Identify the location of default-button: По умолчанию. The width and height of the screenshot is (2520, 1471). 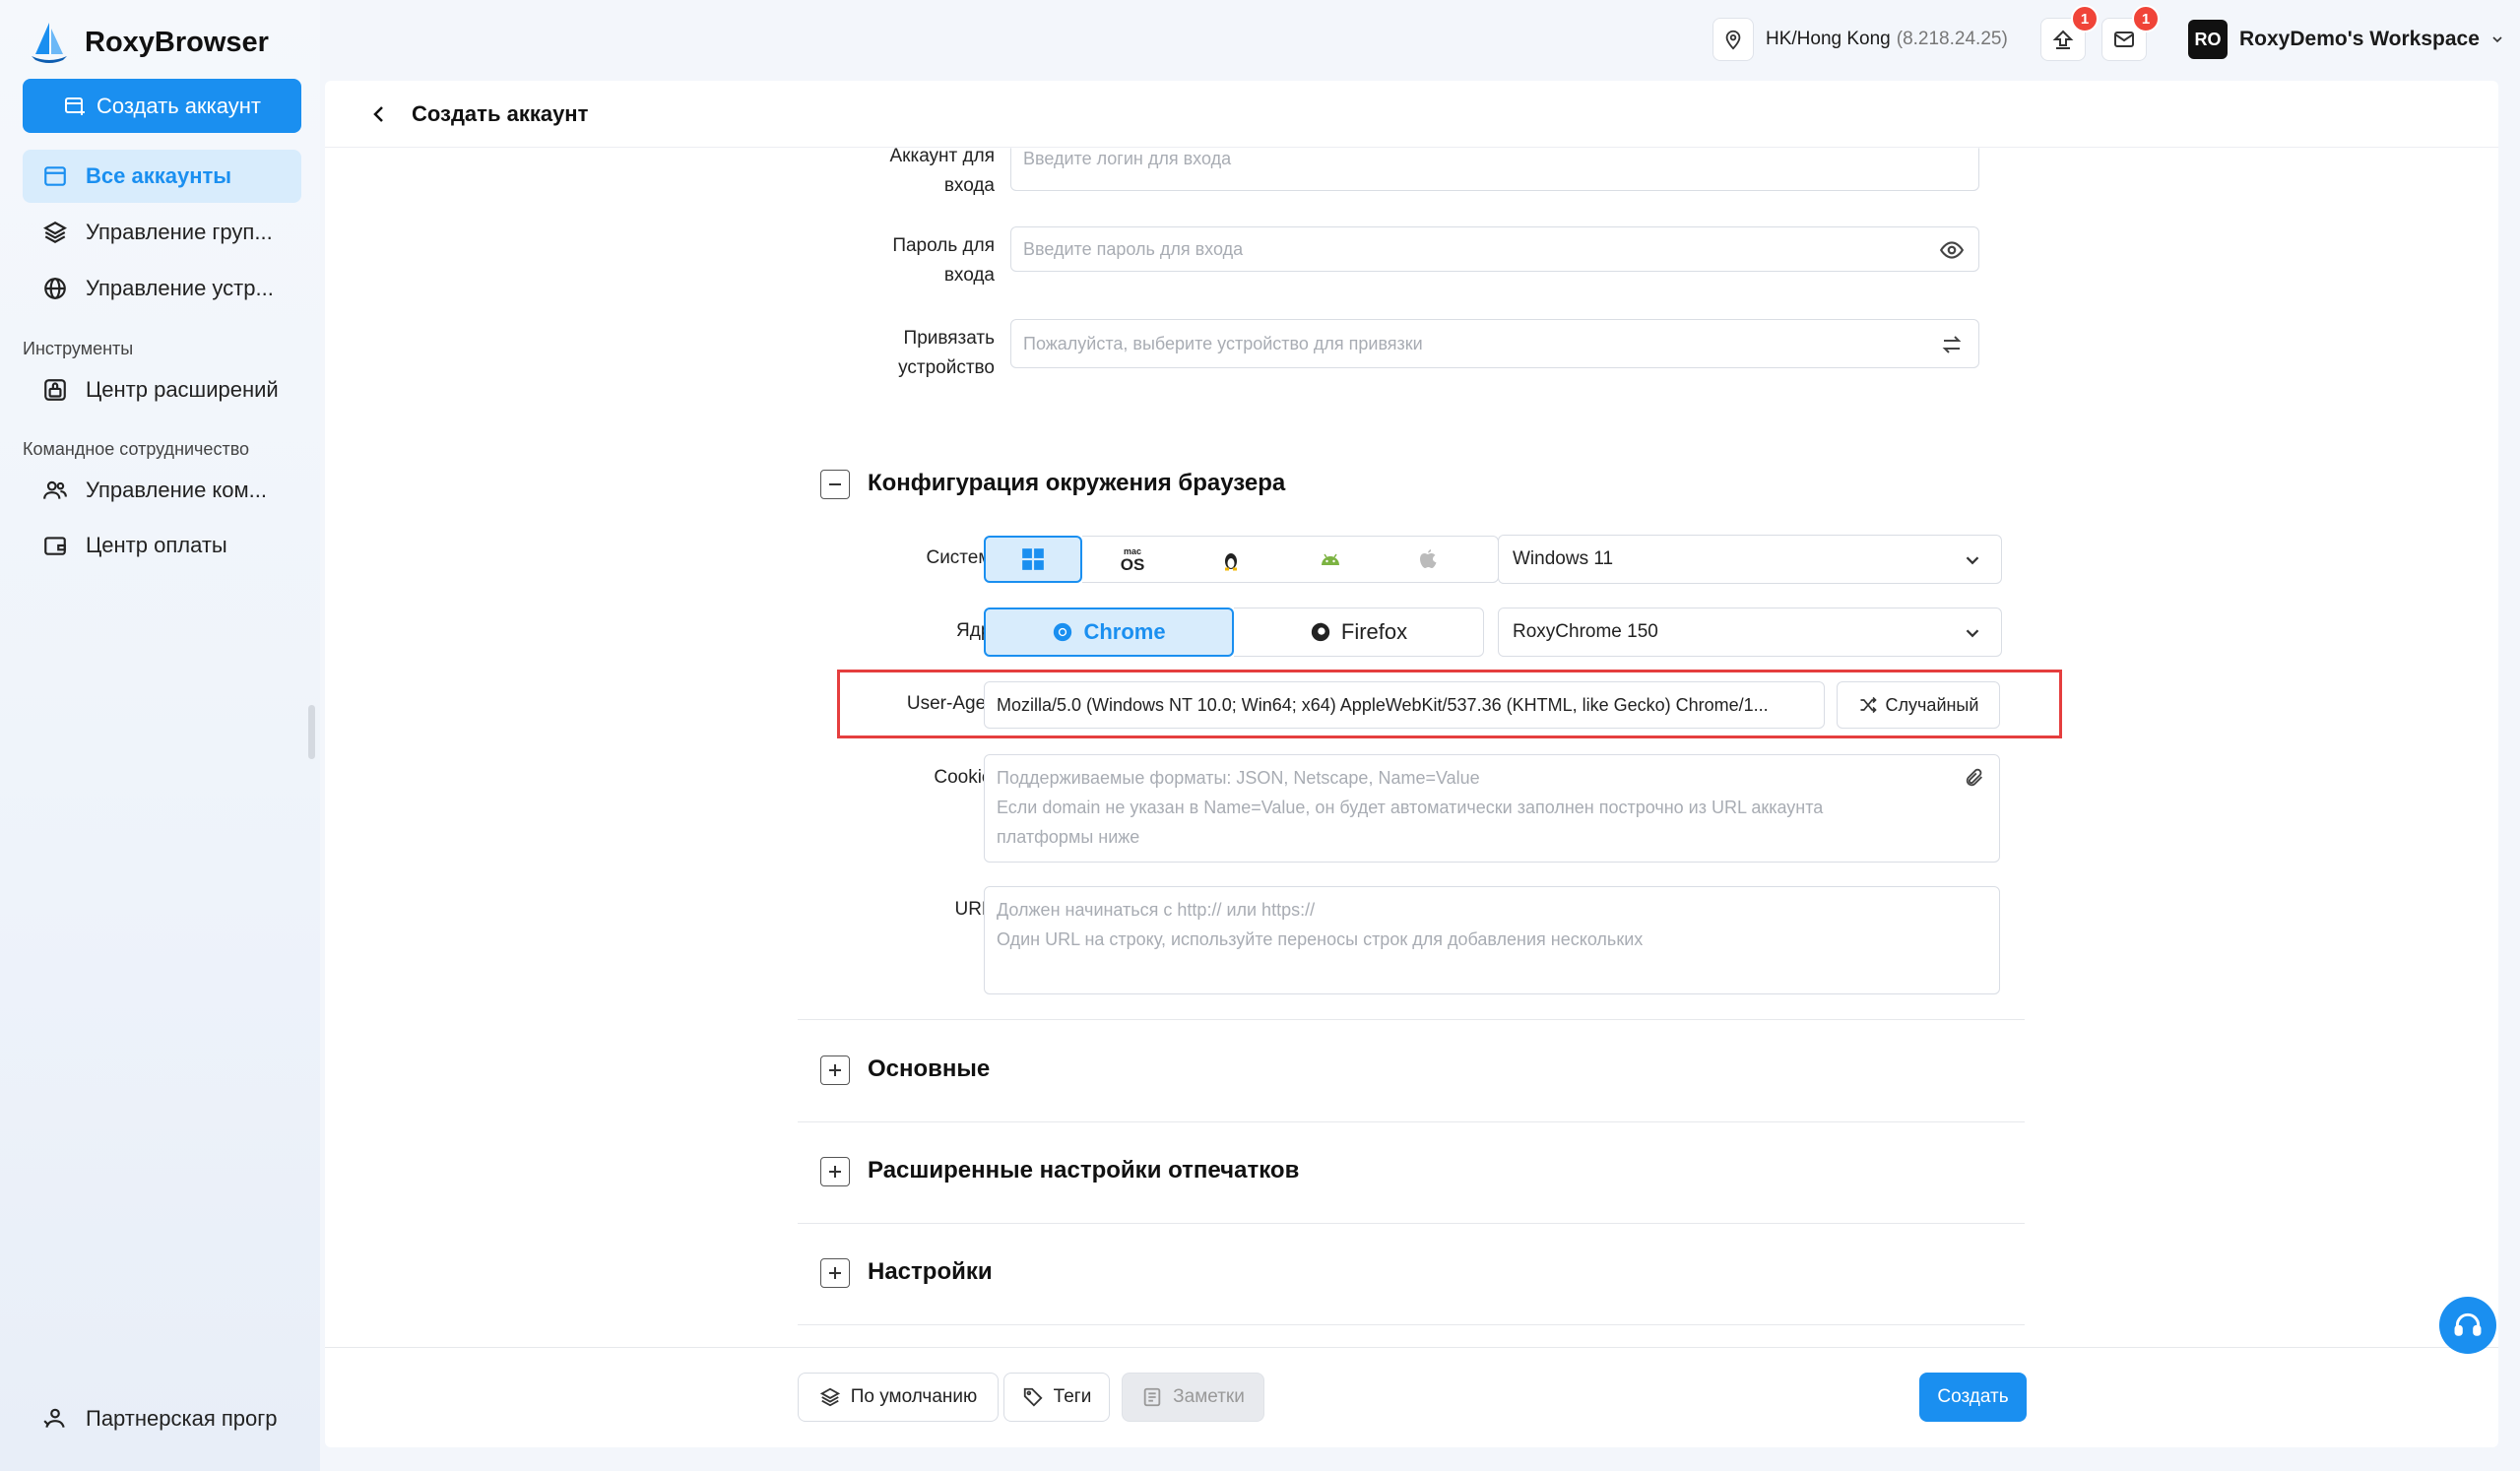
(898, 1397).